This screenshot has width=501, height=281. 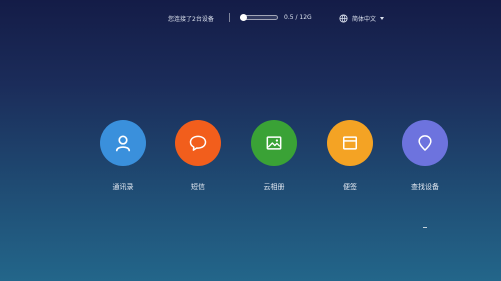 What do you see at coordinates (343, 18) in the screenshot?
I see `globe-icon` at bounding box center [343, 18].